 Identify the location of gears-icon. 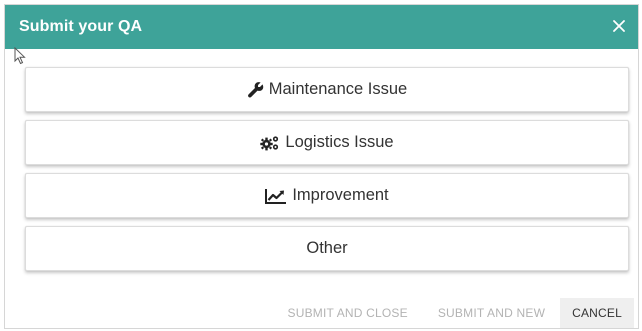
(270, 143).